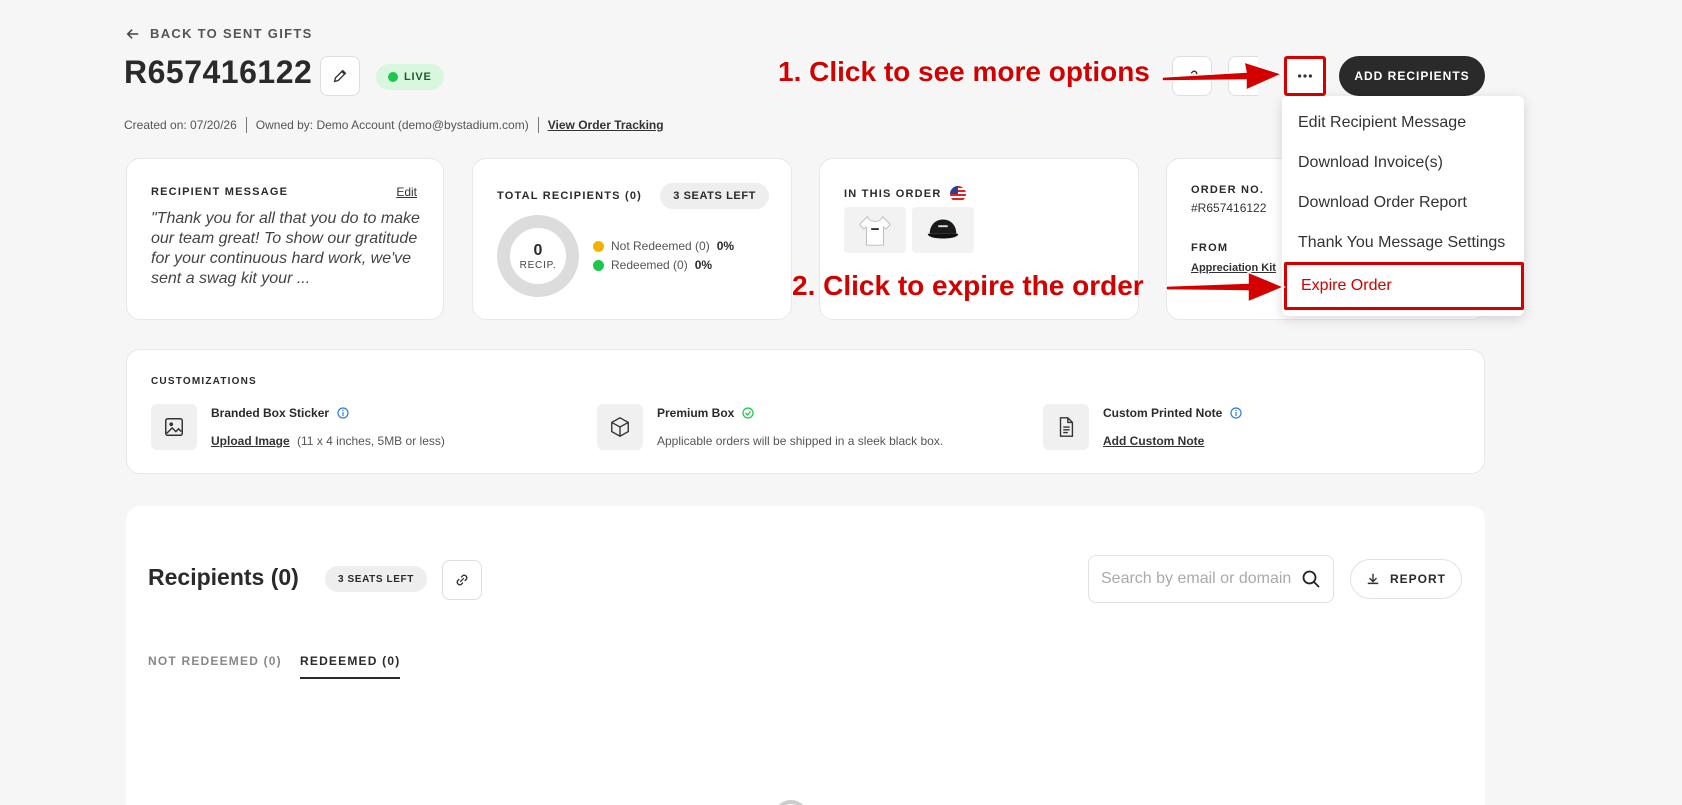 This screenshot has height=805, width=1682. What do you see at coordinates (875, 230) in the screenshot?
I see `hoodie-icon` at bounding box center [875, 230].